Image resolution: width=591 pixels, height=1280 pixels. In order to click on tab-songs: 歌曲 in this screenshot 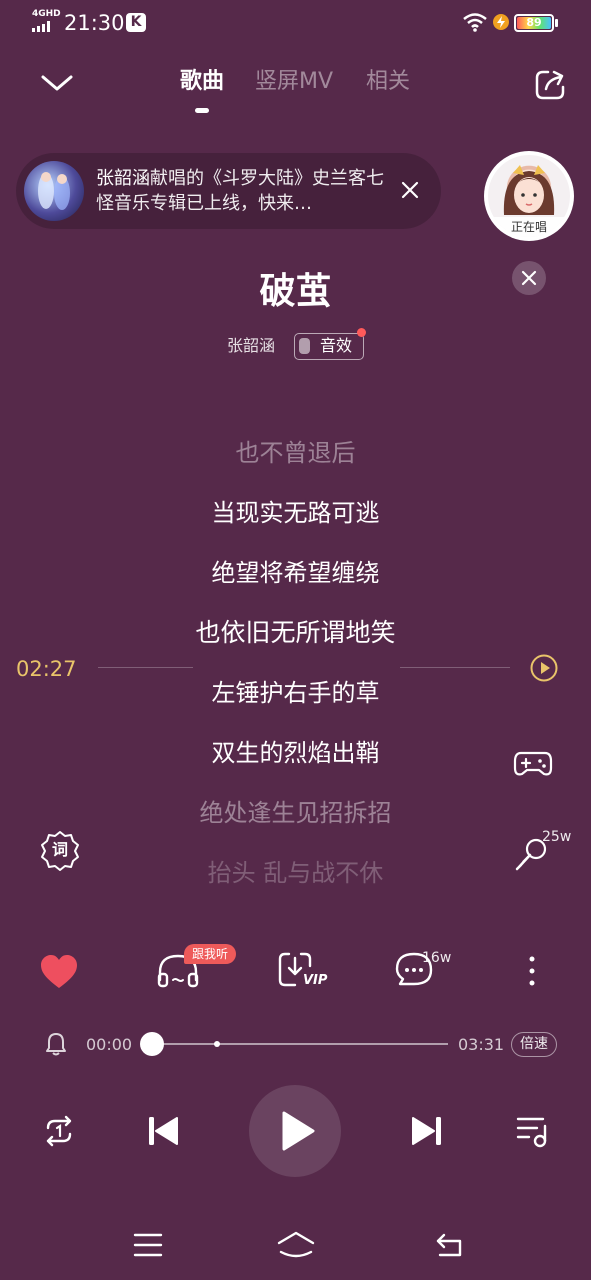, I will do `click(202, 82)`.